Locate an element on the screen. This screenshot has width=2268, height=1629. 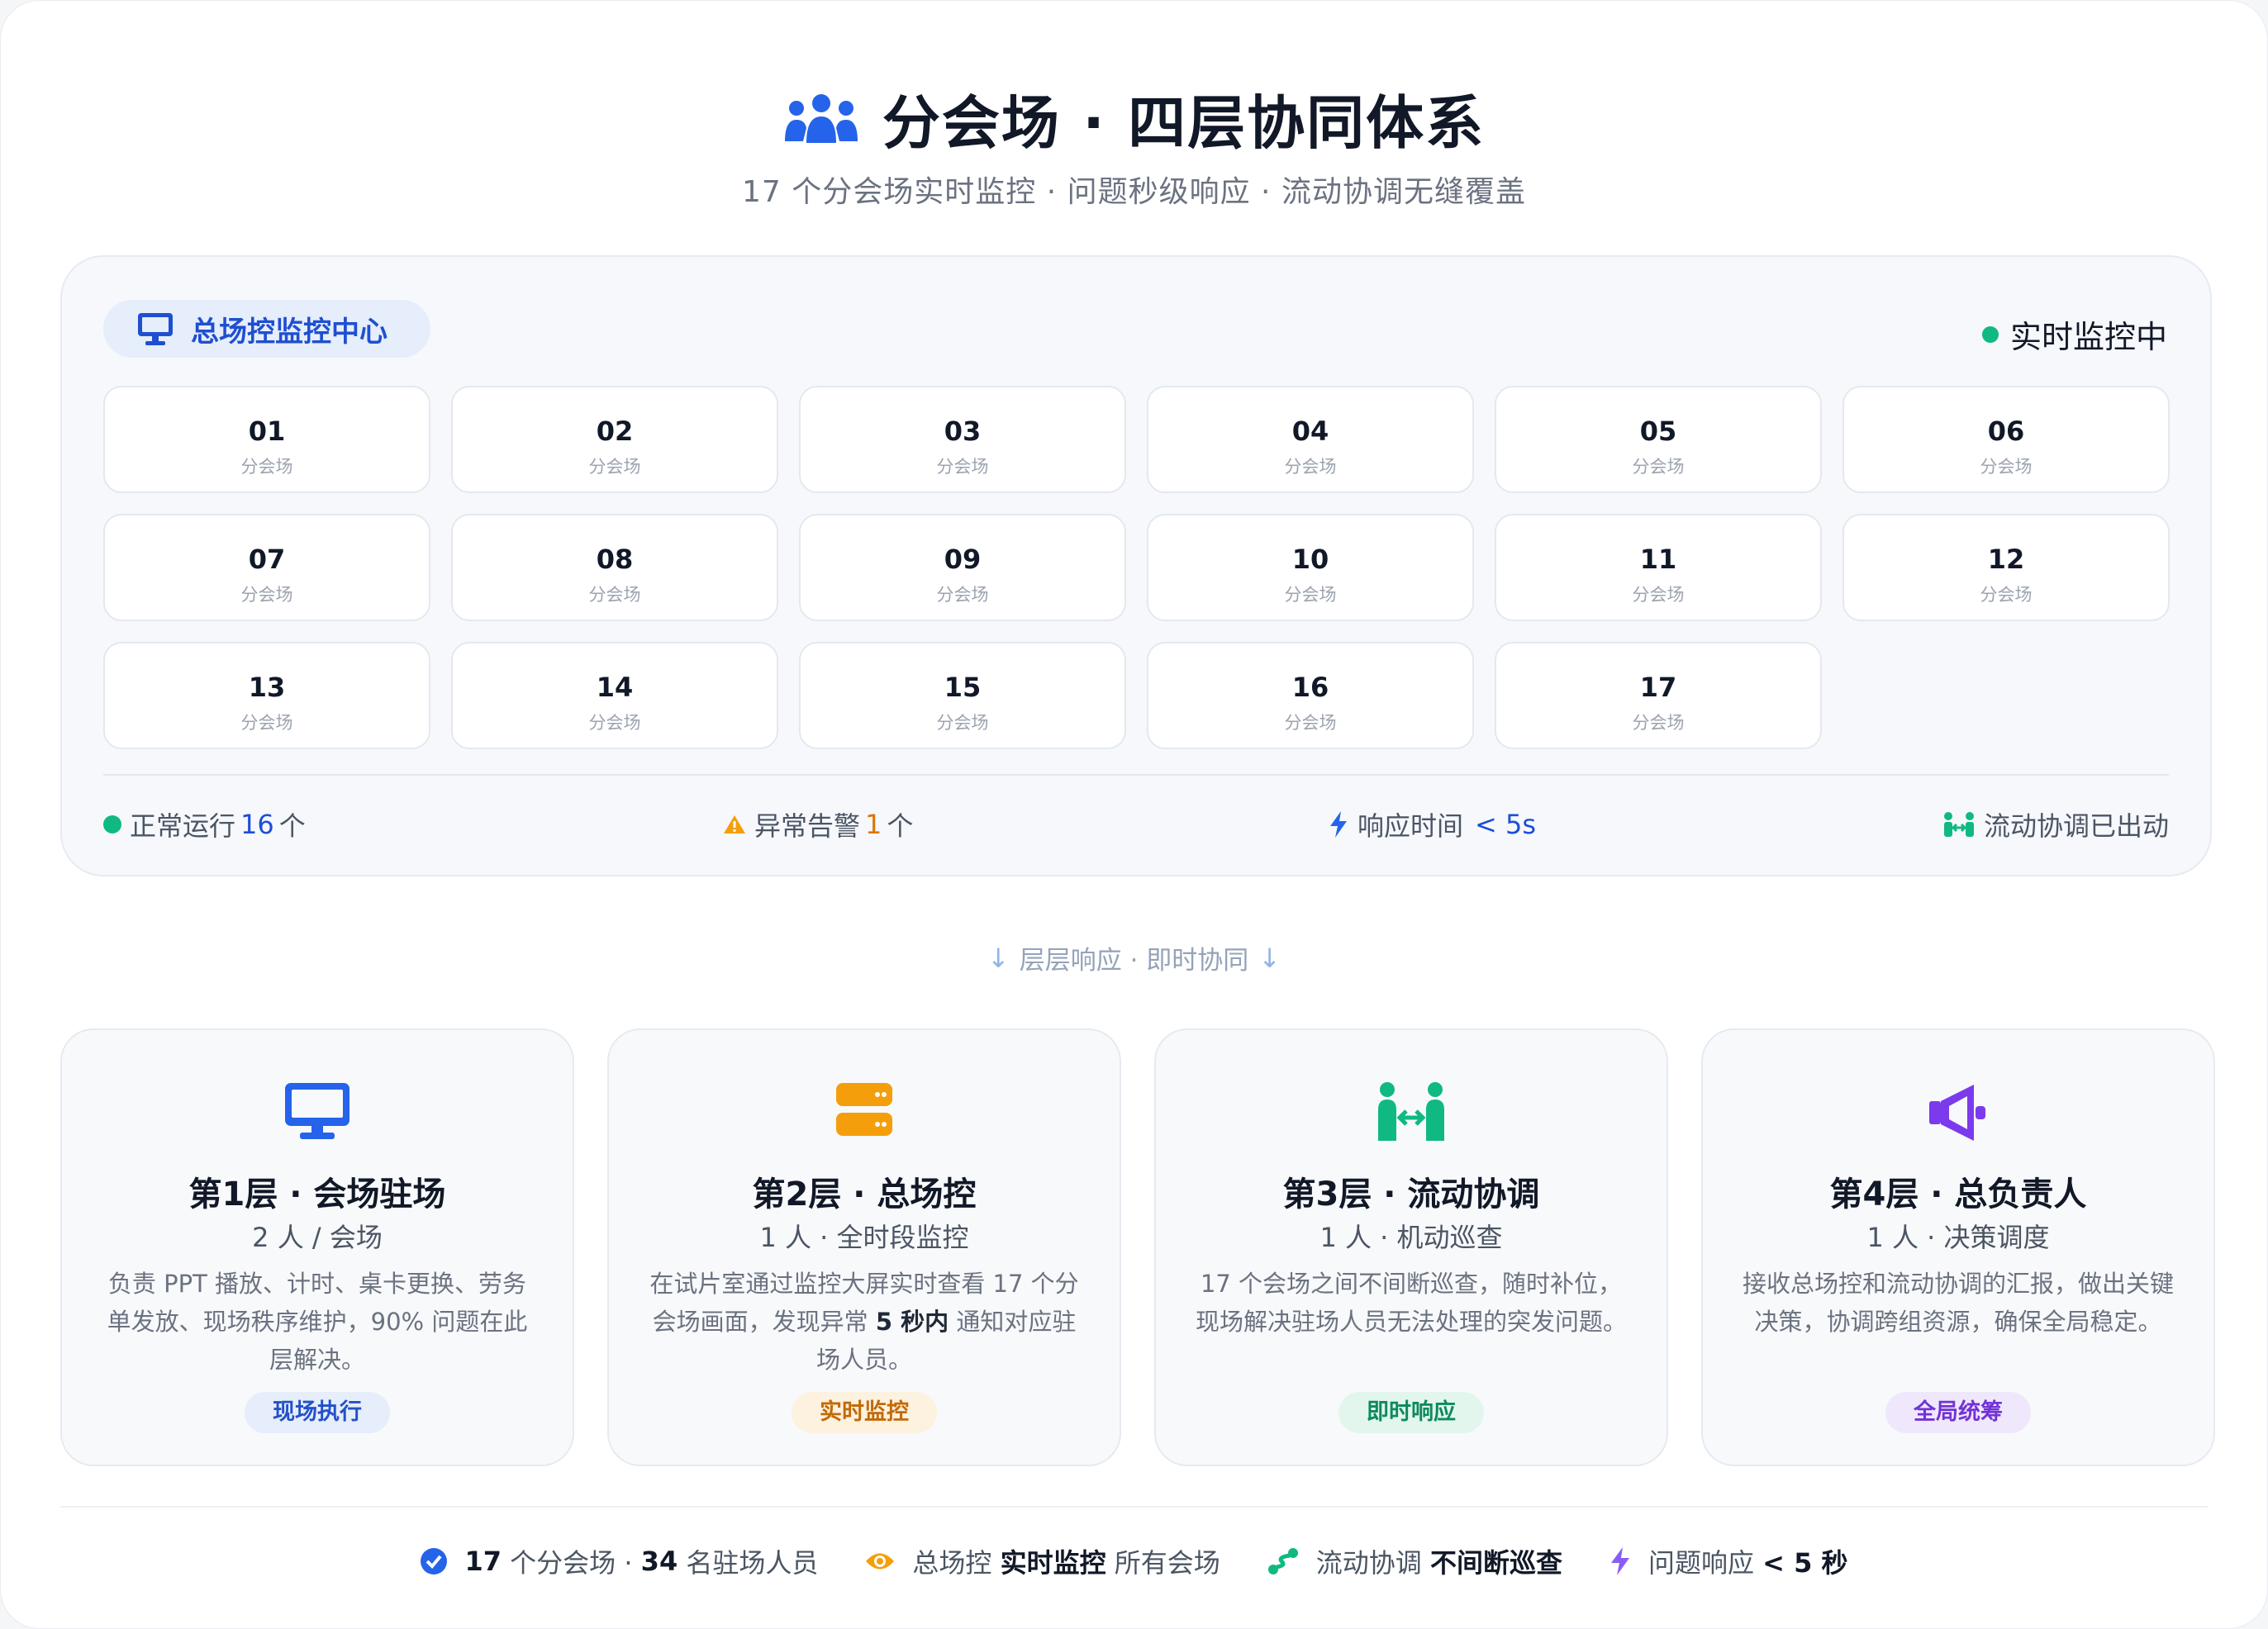
venue-number: 14 is located at coordinates (615, 687).